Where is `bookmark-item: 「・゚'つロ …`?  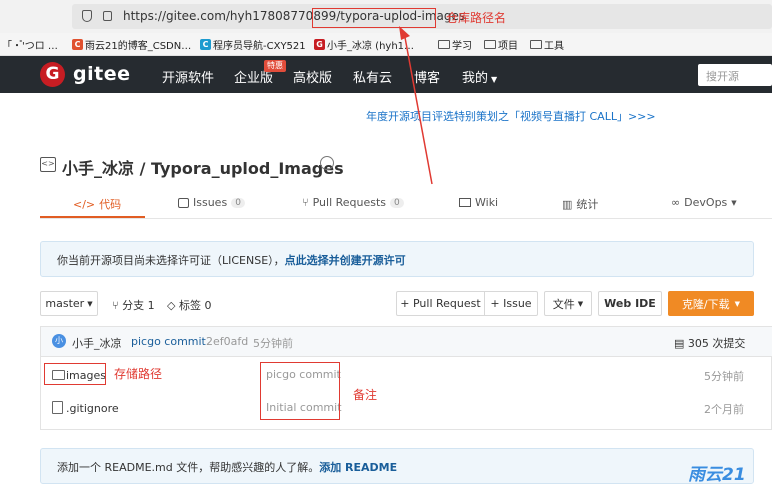 bookmark-item: 「・゚'つロ … is located at coordinates (30, 44).